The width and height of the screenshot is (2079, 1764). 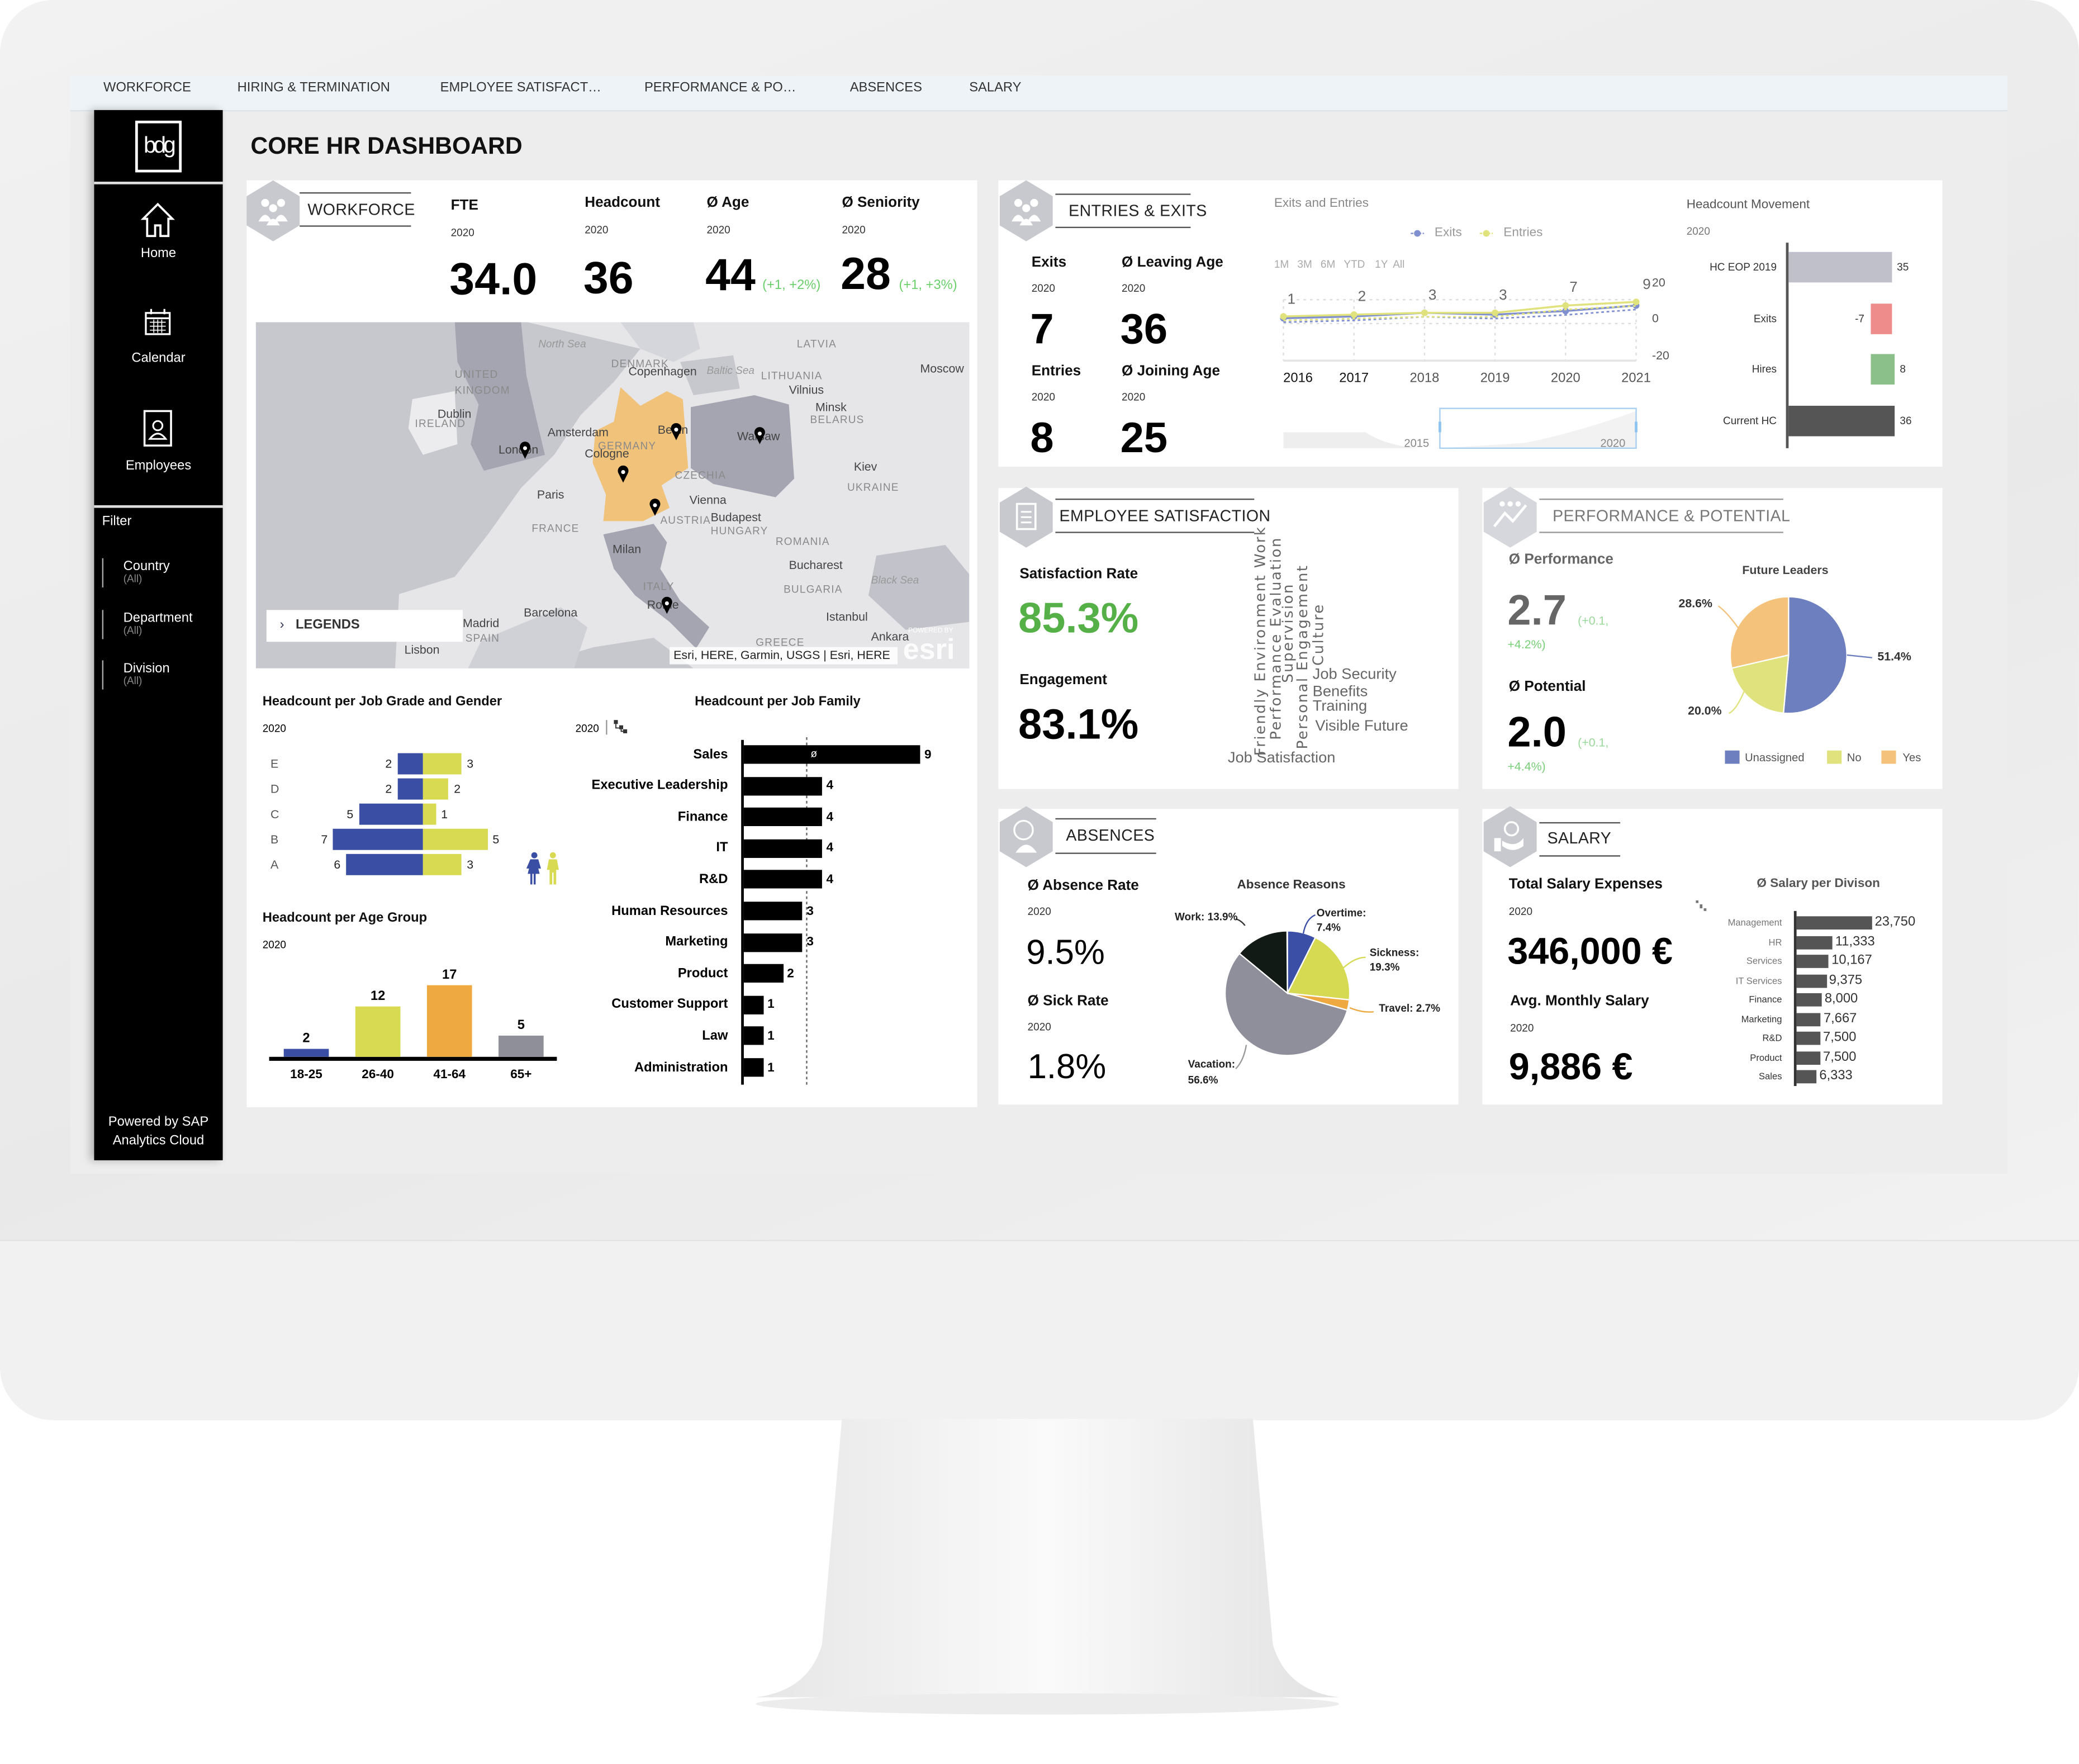 What do you see at coordinates (521, 1025) in the screenshot?
I see `age-value-label: 5` at bounding box center [521, 1025].